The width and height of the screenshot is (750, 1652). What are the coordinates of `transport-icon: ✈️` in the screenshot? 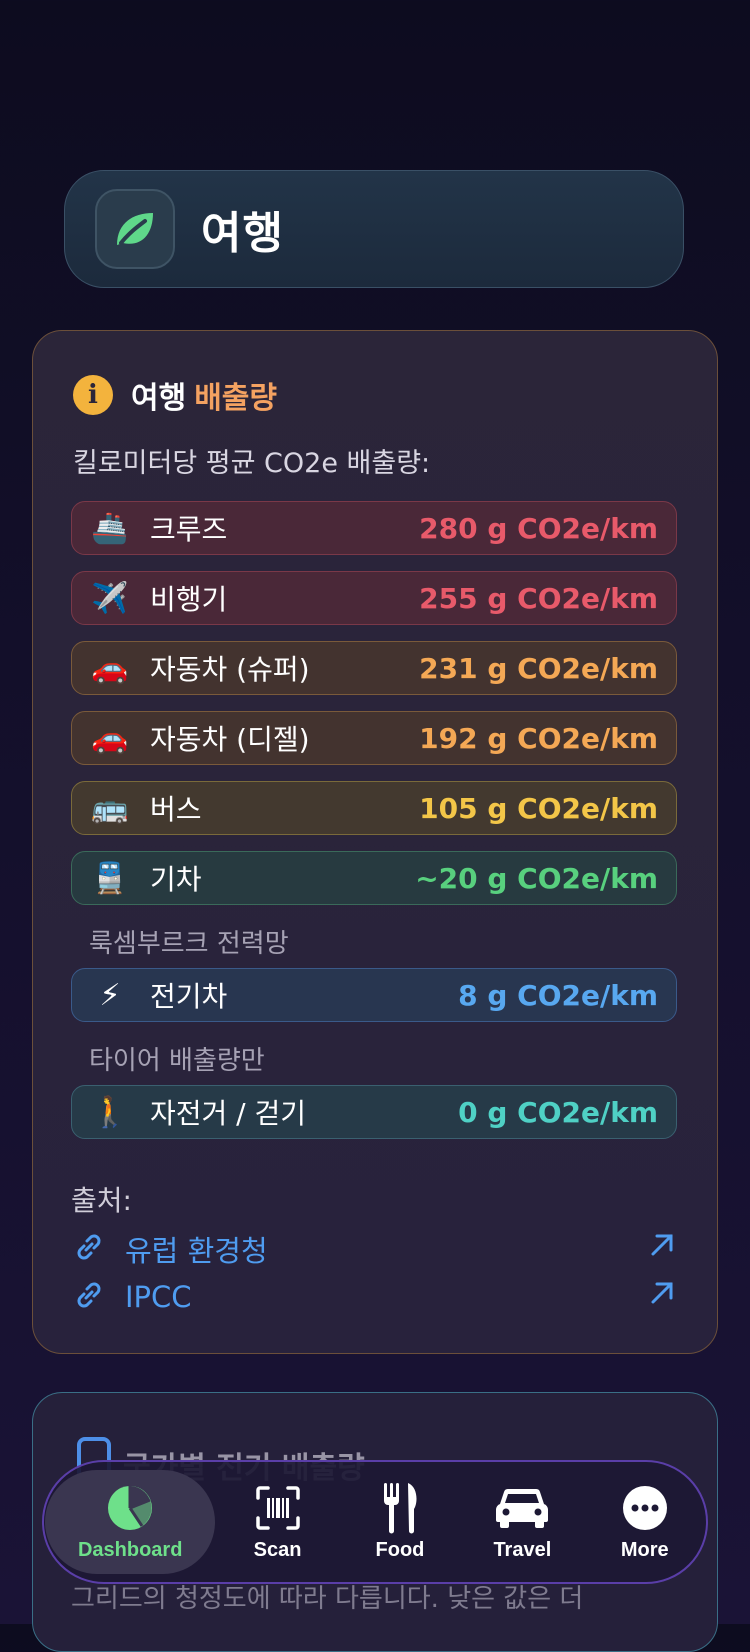 It's located at (110, 598).